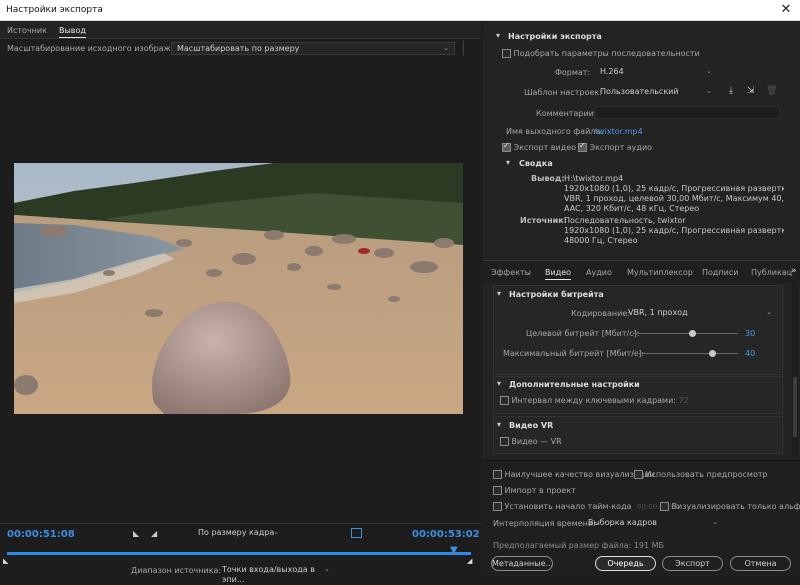  Describe the element at coordinates (606, 53) in the screenshot. I see `match-seq-label: Подобрать параметры последовательности` at that location.